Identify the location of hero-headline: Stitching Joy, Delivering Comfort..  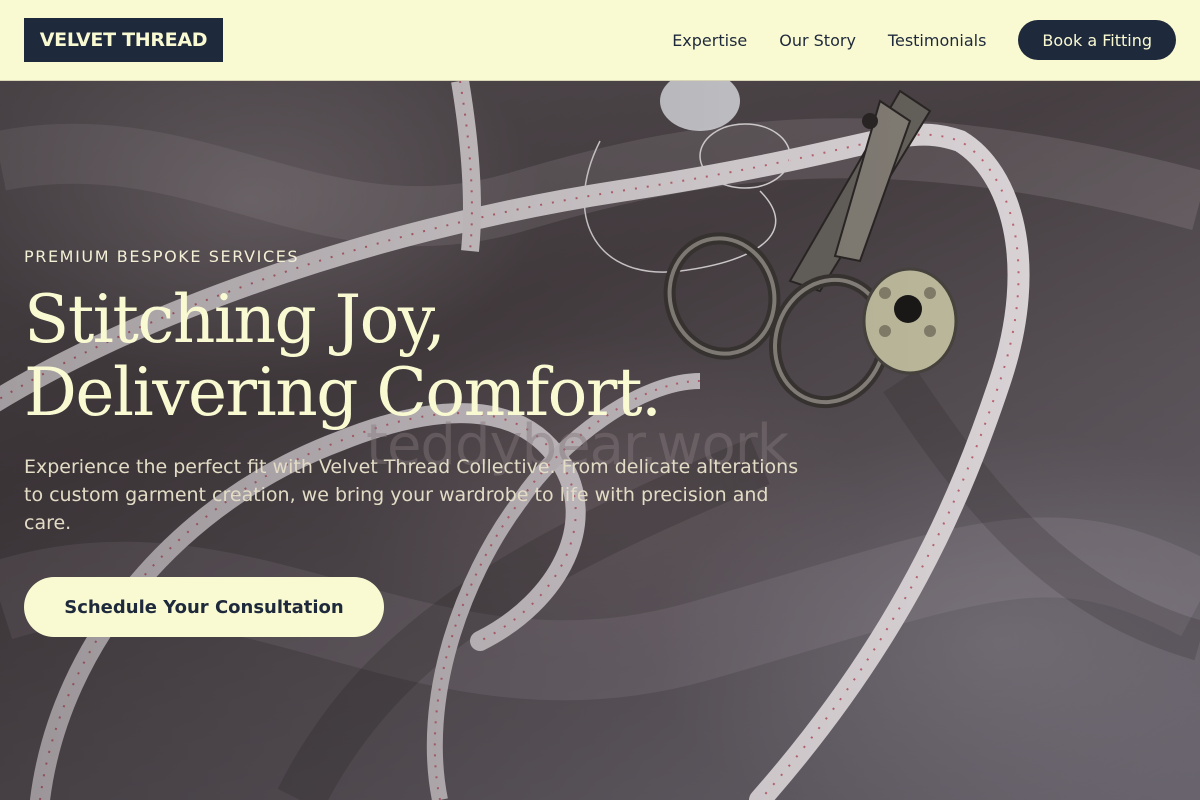
(343, 356).